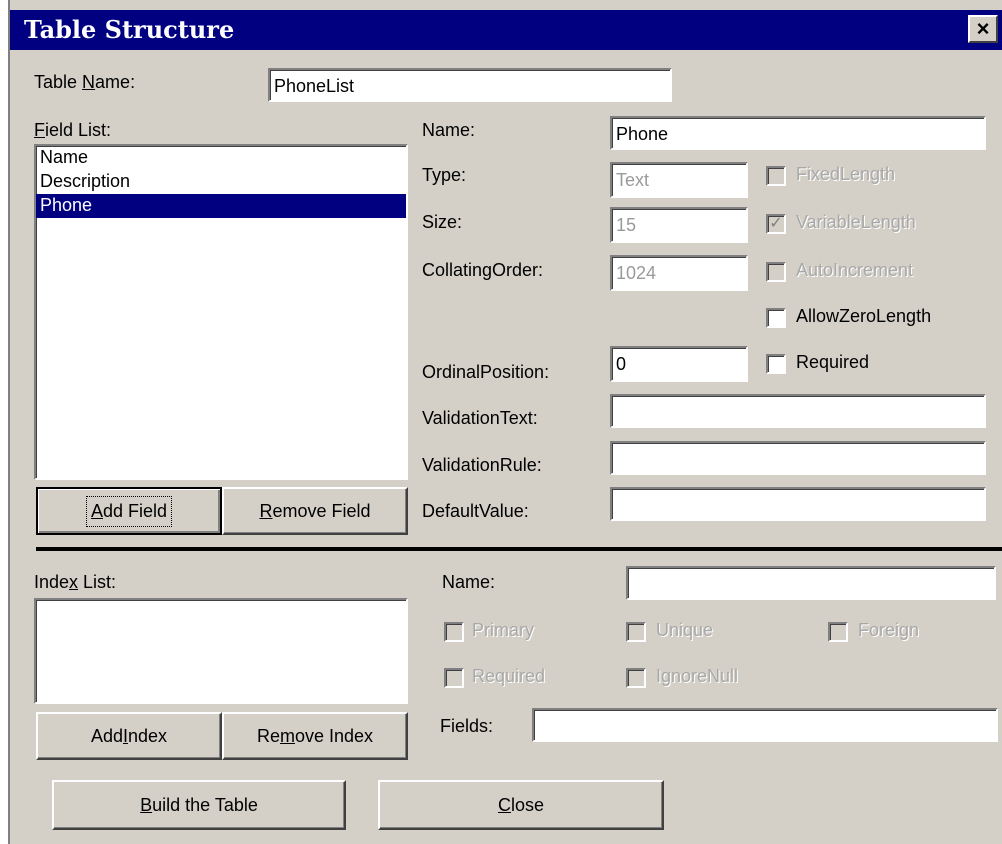  I want to click on variable-length-label: VariableLength, so click(856, 222).